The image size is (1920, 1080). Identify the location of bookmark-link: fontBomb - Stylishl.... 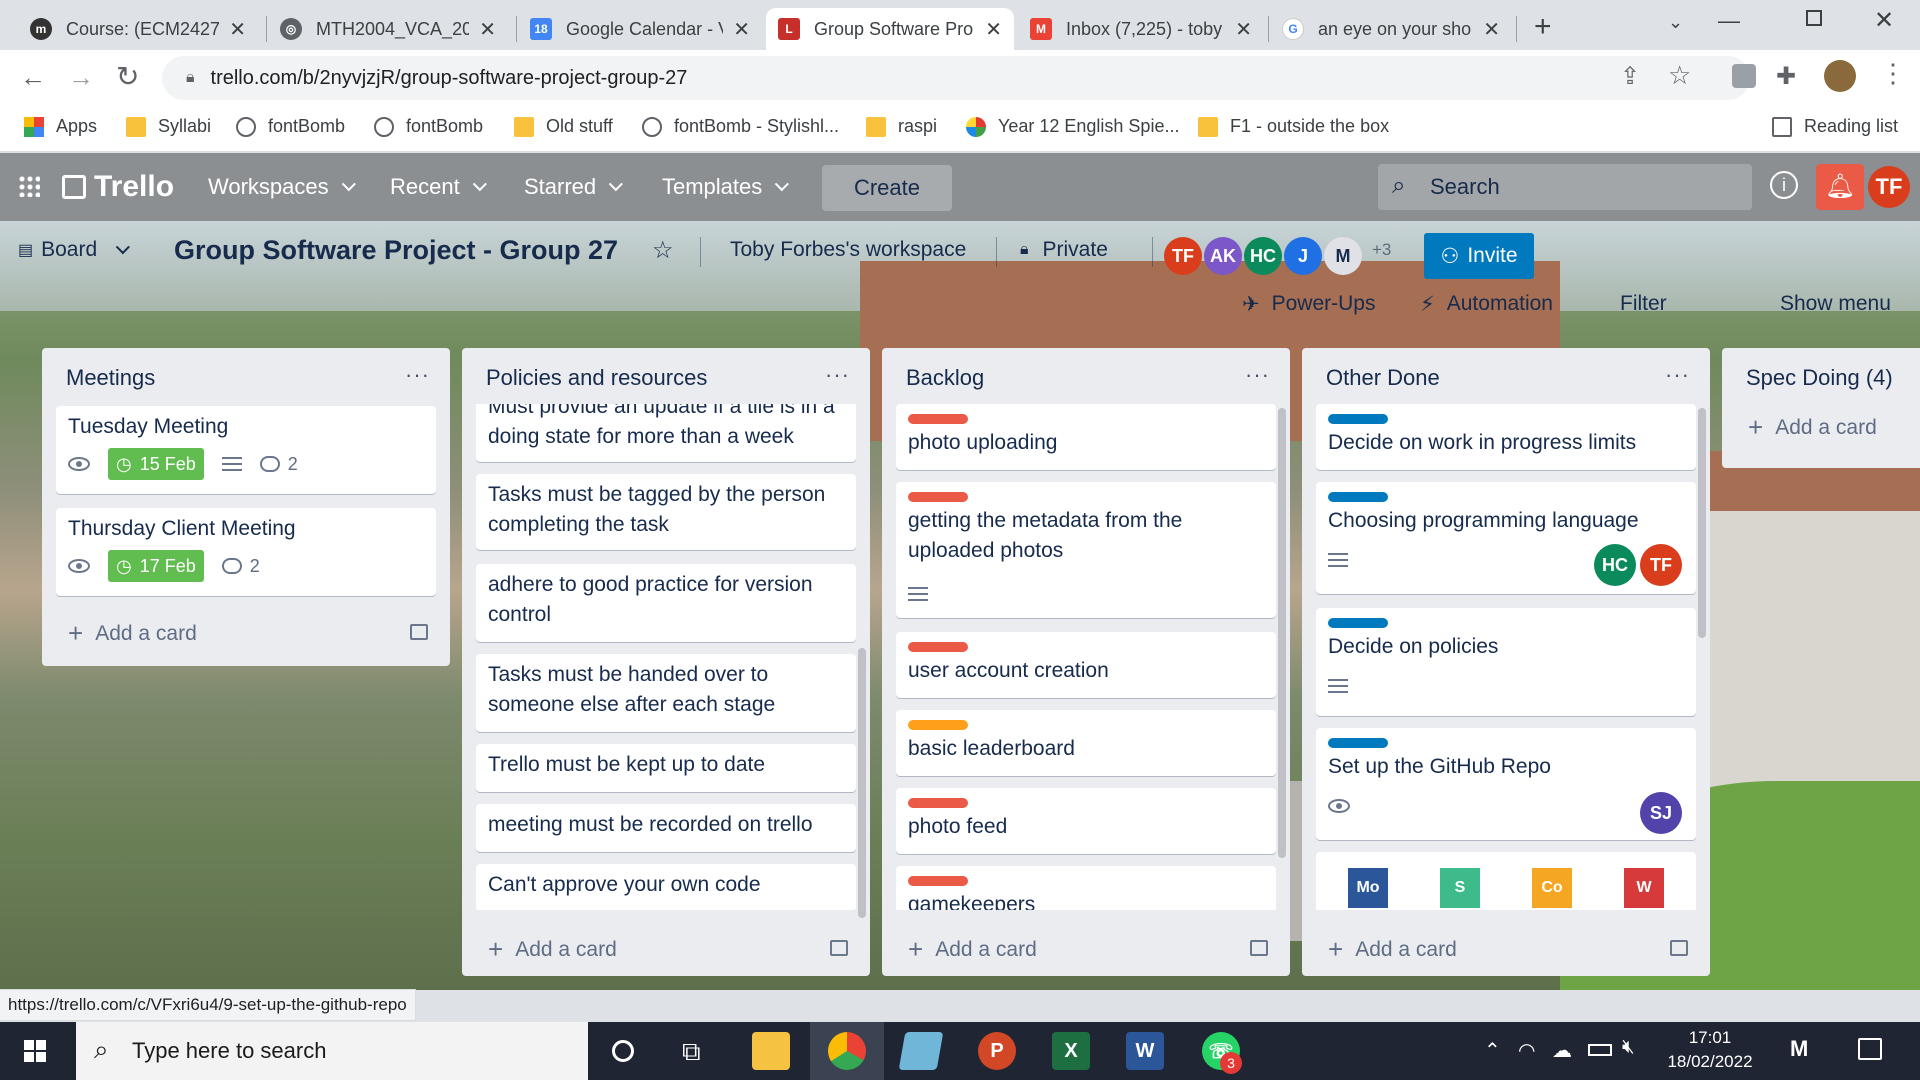
(740, 126).